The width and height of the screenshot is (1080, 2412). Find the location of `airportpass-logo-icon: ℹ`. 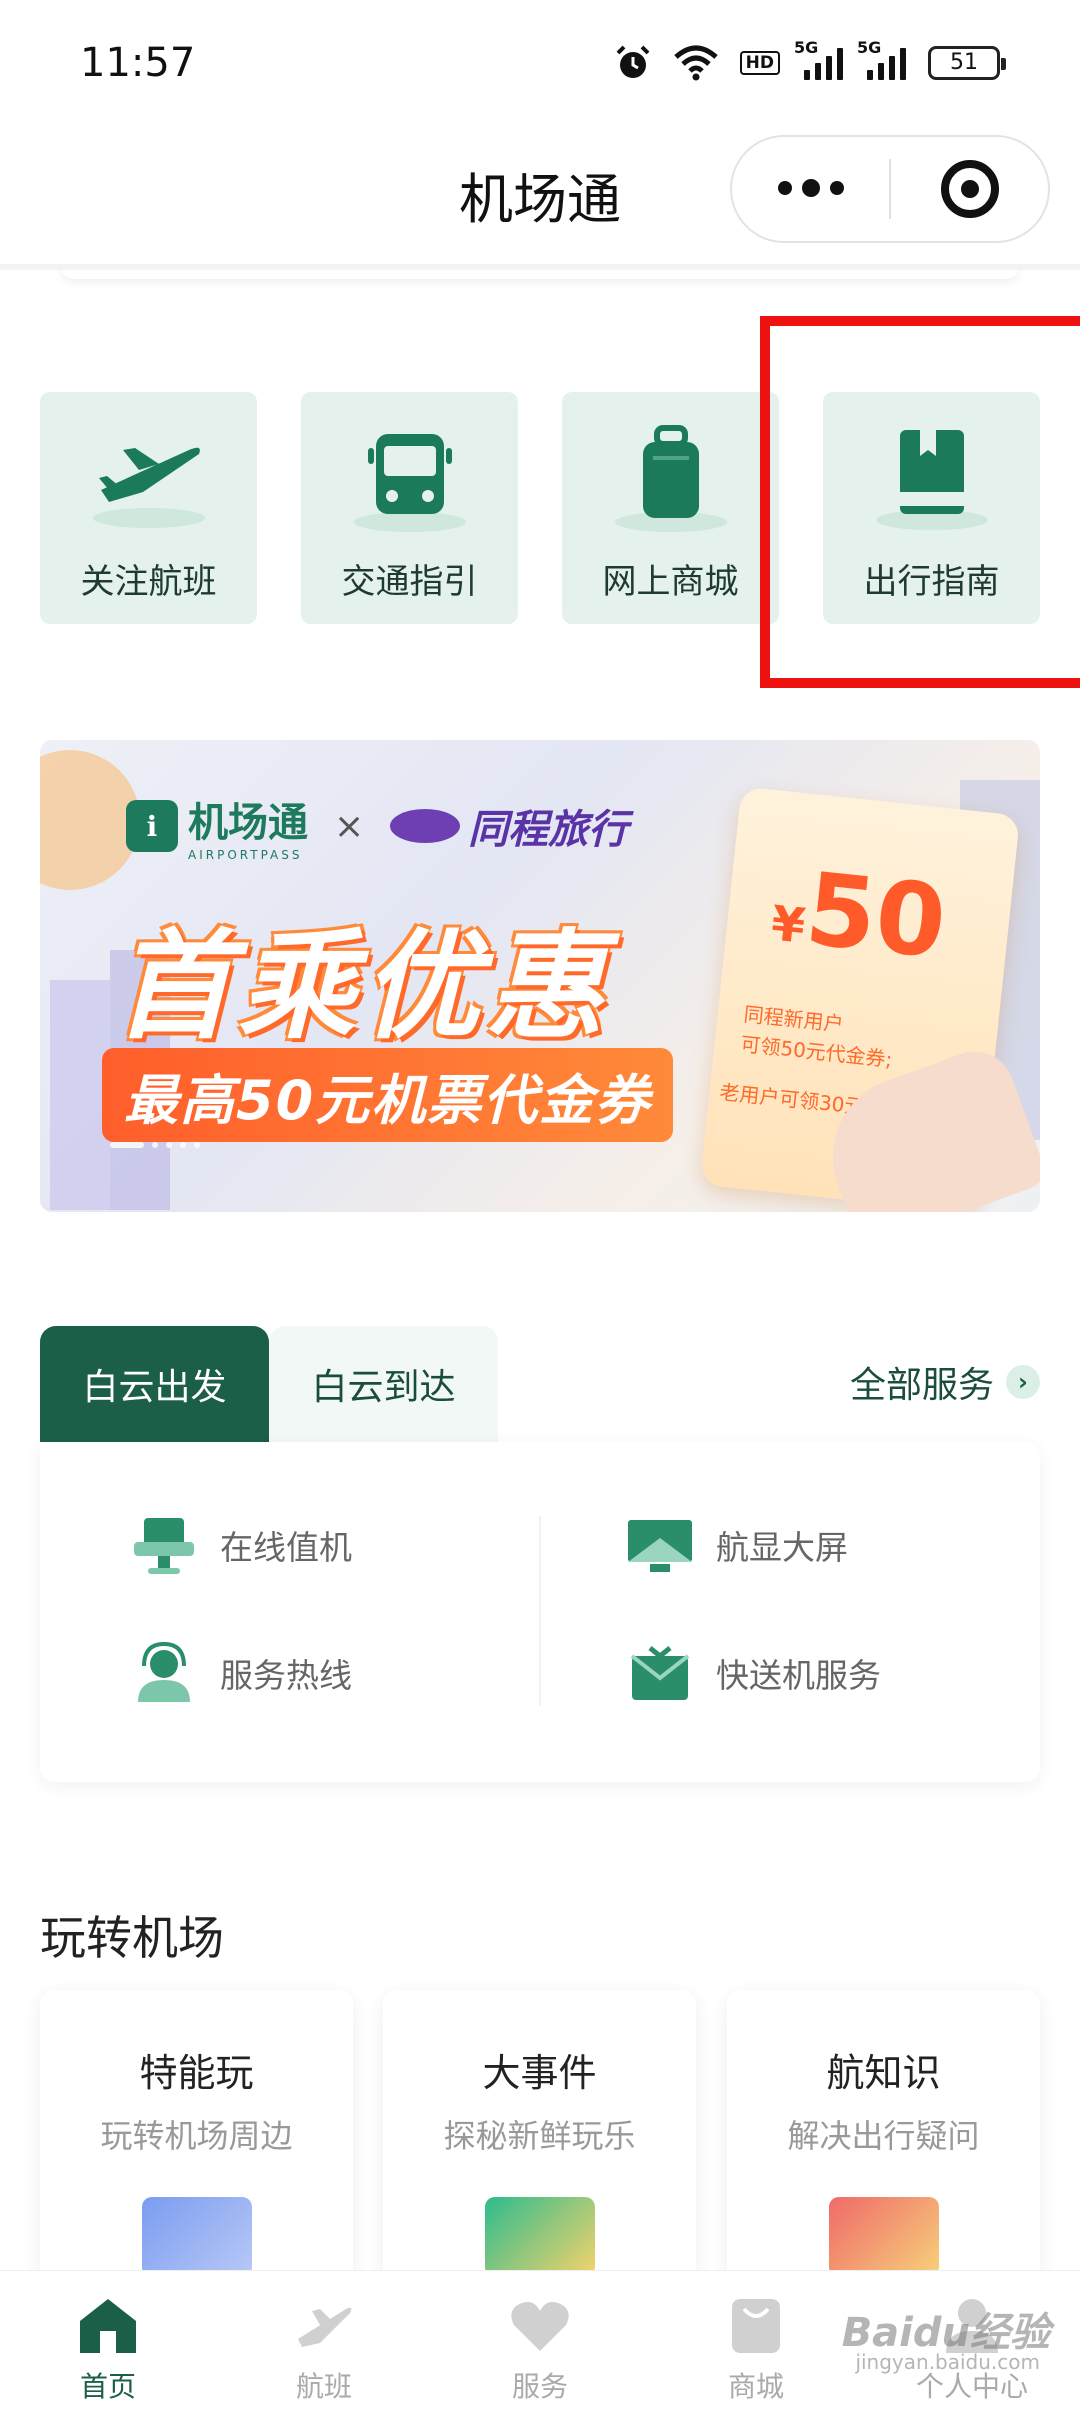

airportpass-logo-icon: ℹ is located at coordinates (152, 826).